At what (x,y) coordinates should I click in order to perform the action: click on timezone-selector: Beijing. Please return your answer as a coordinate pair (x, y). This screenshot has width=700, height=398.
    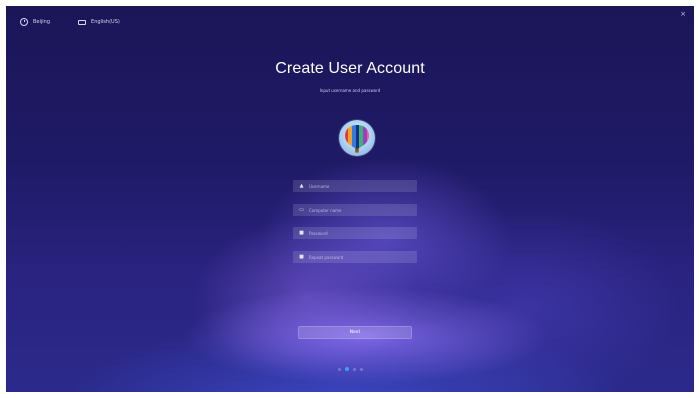
    Looking at the image, I should click on (35, 22).